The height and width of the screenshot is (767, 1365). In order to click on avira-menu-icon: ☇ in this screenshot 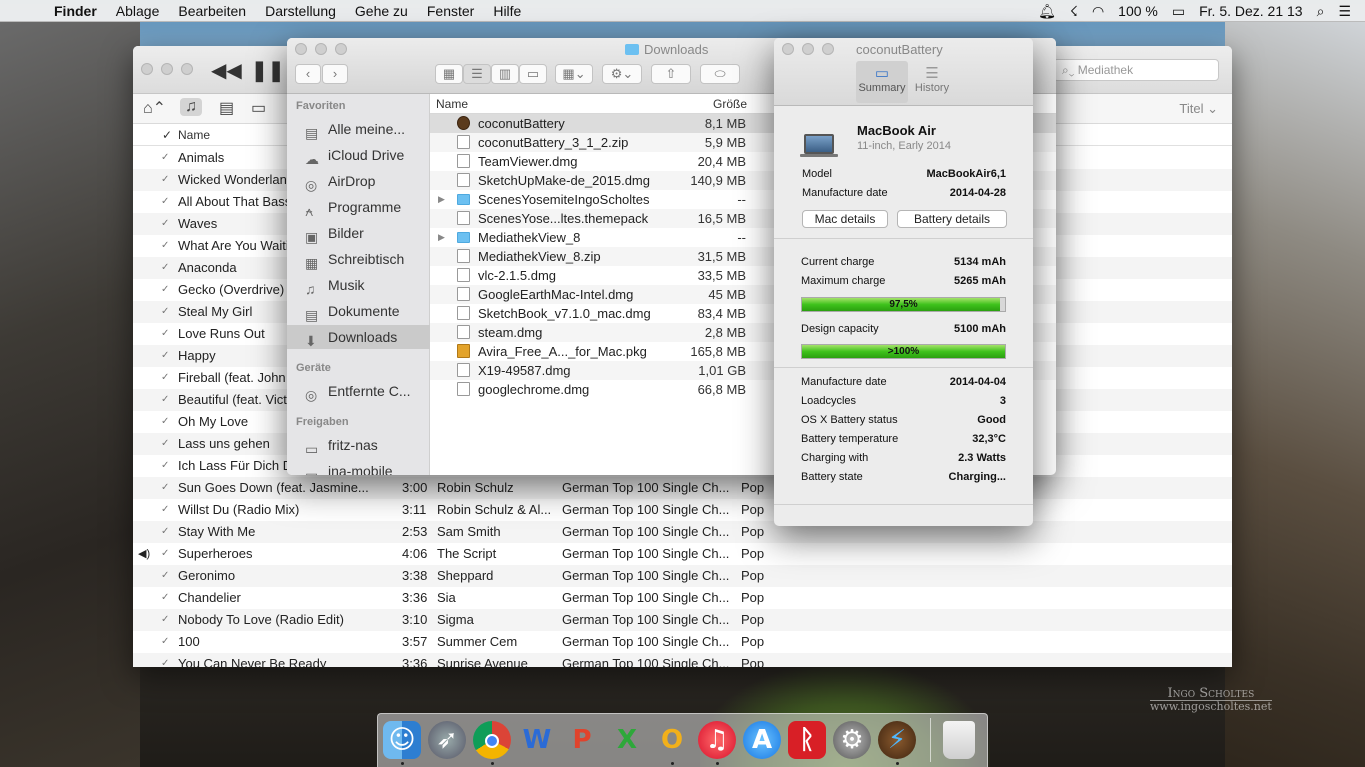, I will do `click(1074, 11)`.